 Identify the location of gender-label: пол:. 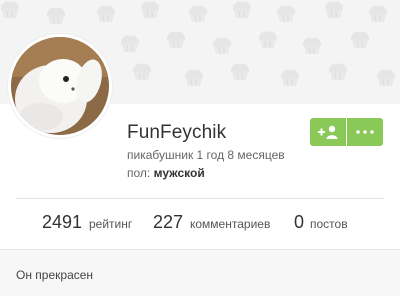
(139, 173).